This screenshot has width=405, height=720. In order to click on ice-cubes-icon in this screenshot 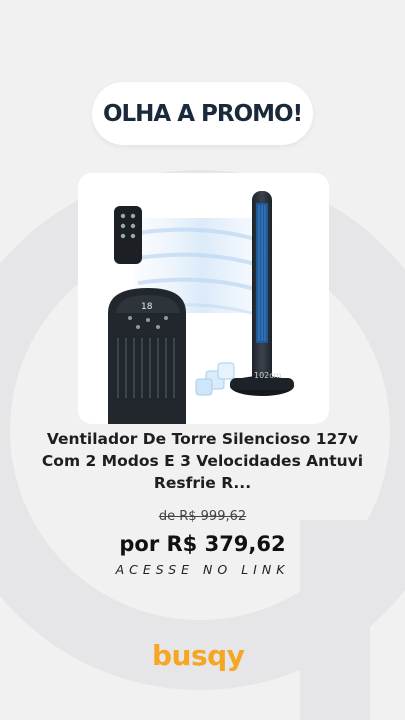, I will do `click(215, 379)`.